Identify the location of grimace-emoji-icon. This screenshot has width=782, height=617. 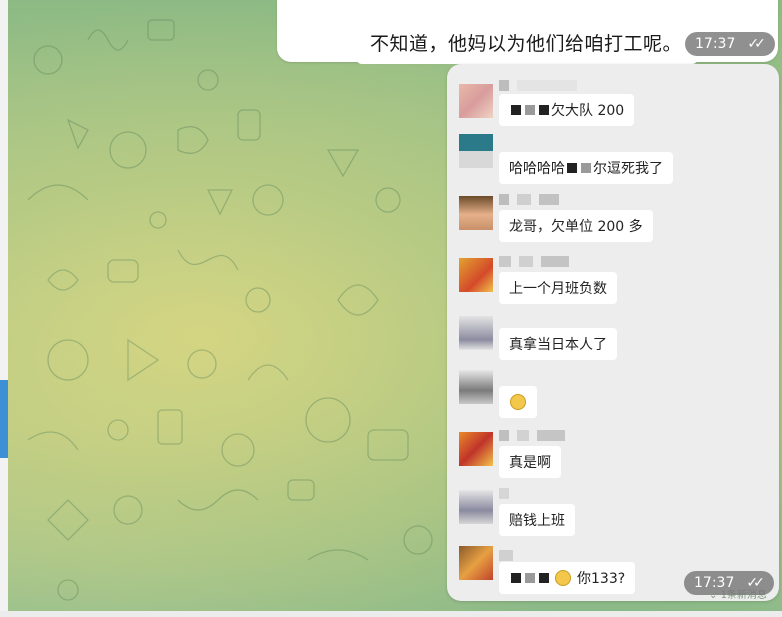
(518, 402).